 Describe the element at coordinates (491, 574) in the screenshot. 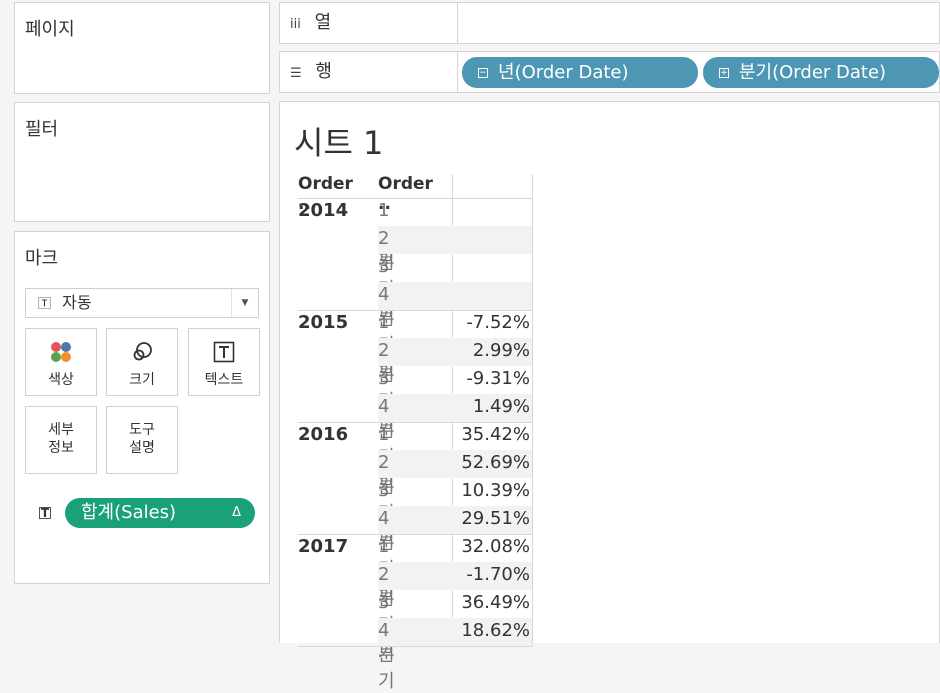

I see `value-cell: -1.70%` at that location.